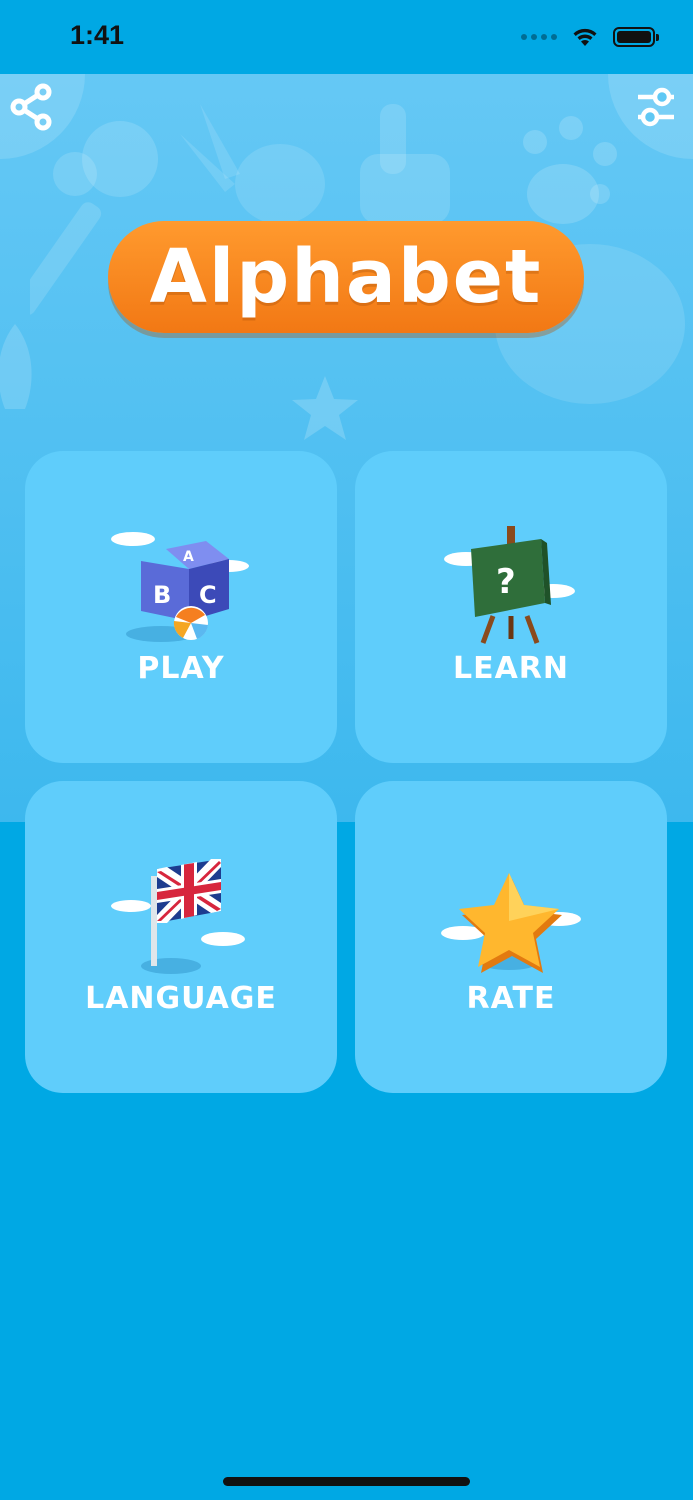 This screenshot has height=1500, width=693. I want to click on sliders-icon, so click(656, 107).